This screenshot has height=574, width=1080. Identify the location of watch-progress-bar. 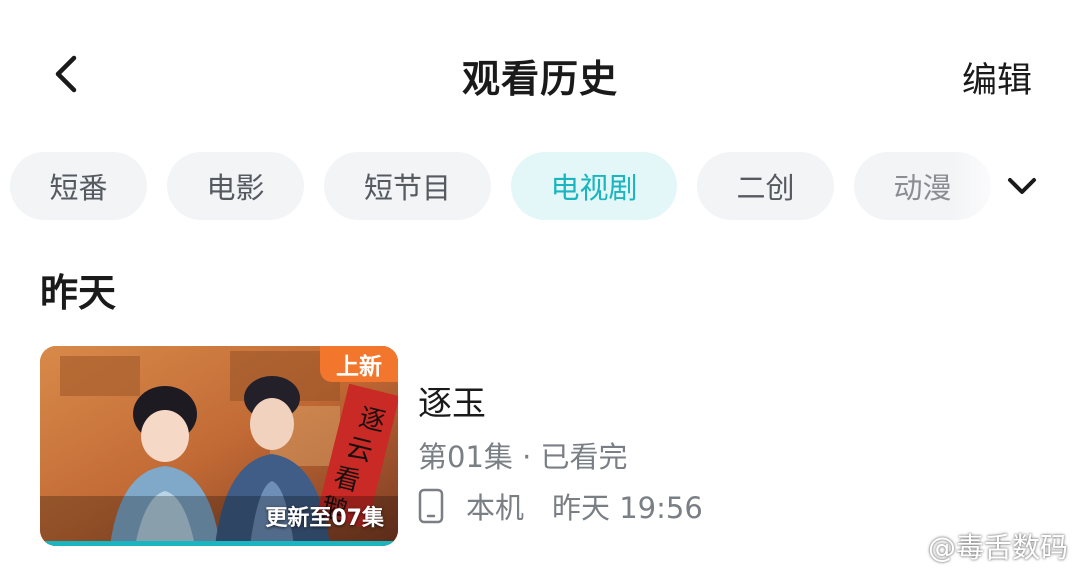
(219, 543).